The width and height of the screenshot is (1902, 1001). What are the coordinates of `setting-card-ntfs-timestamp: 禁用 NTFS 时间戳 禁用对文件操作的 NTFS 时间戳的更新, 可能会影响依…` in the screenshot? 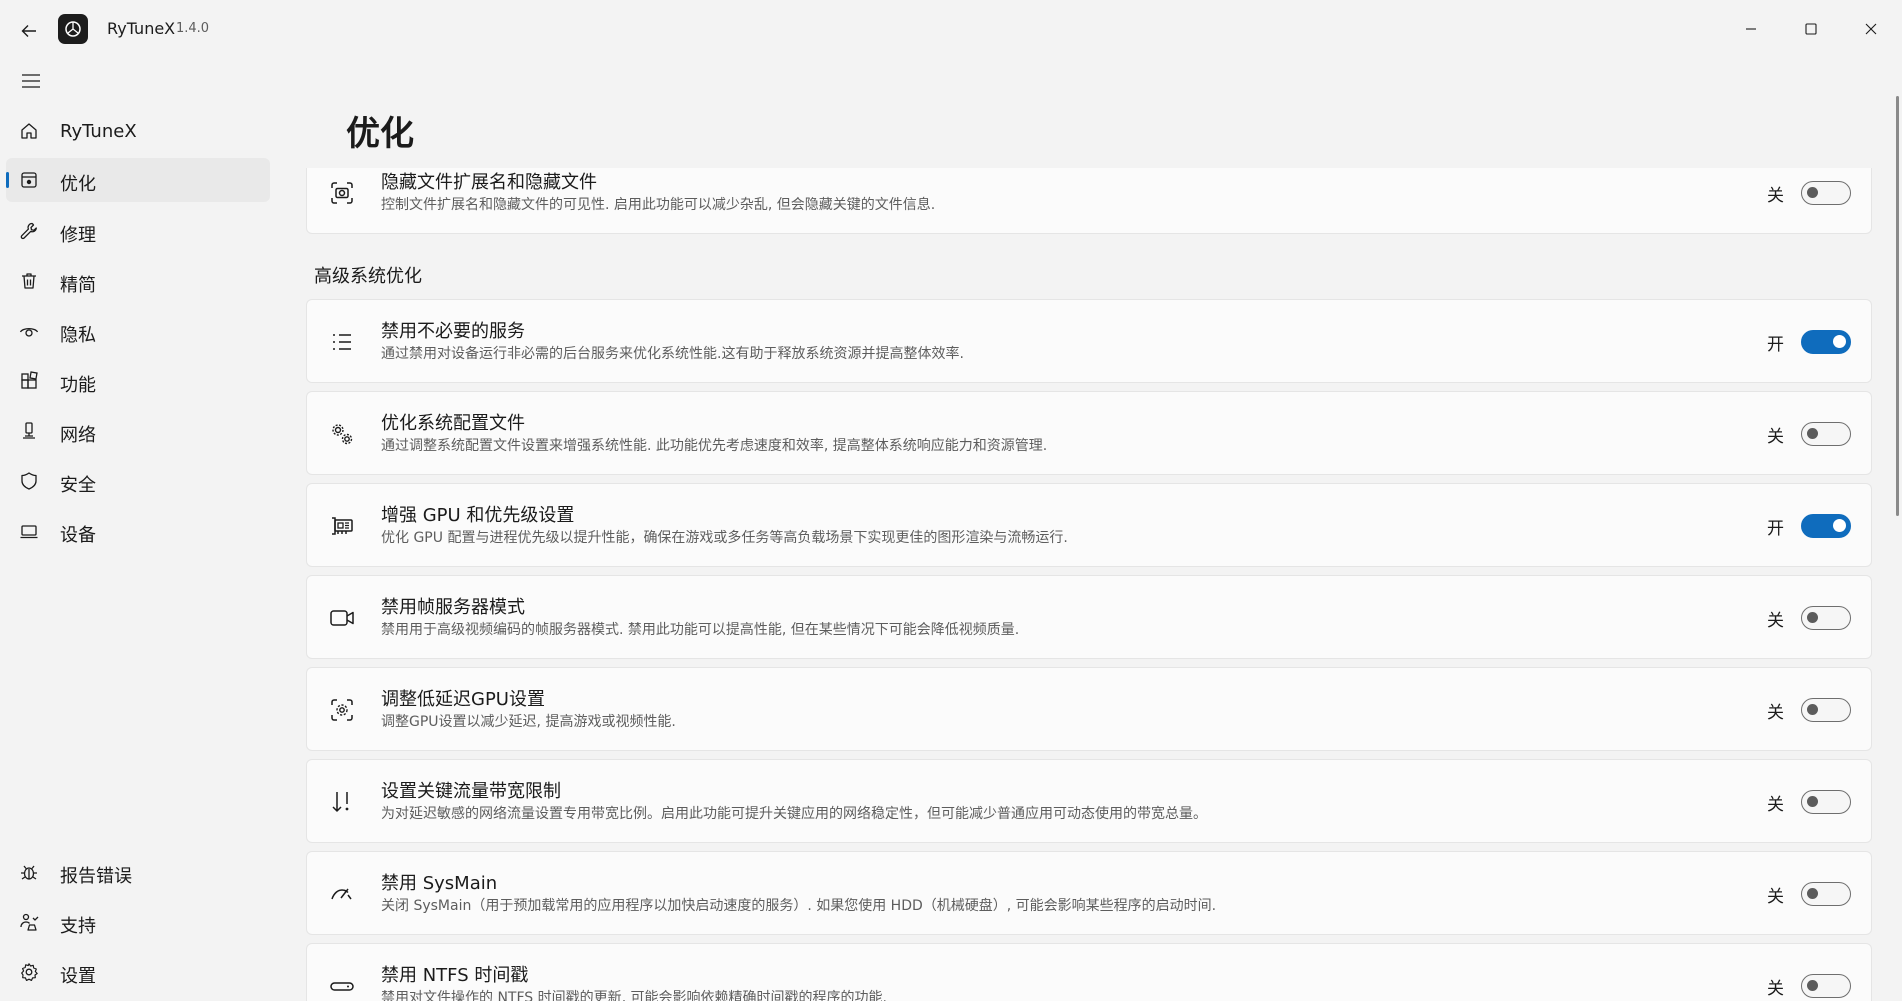 It's located at (1089, 972).